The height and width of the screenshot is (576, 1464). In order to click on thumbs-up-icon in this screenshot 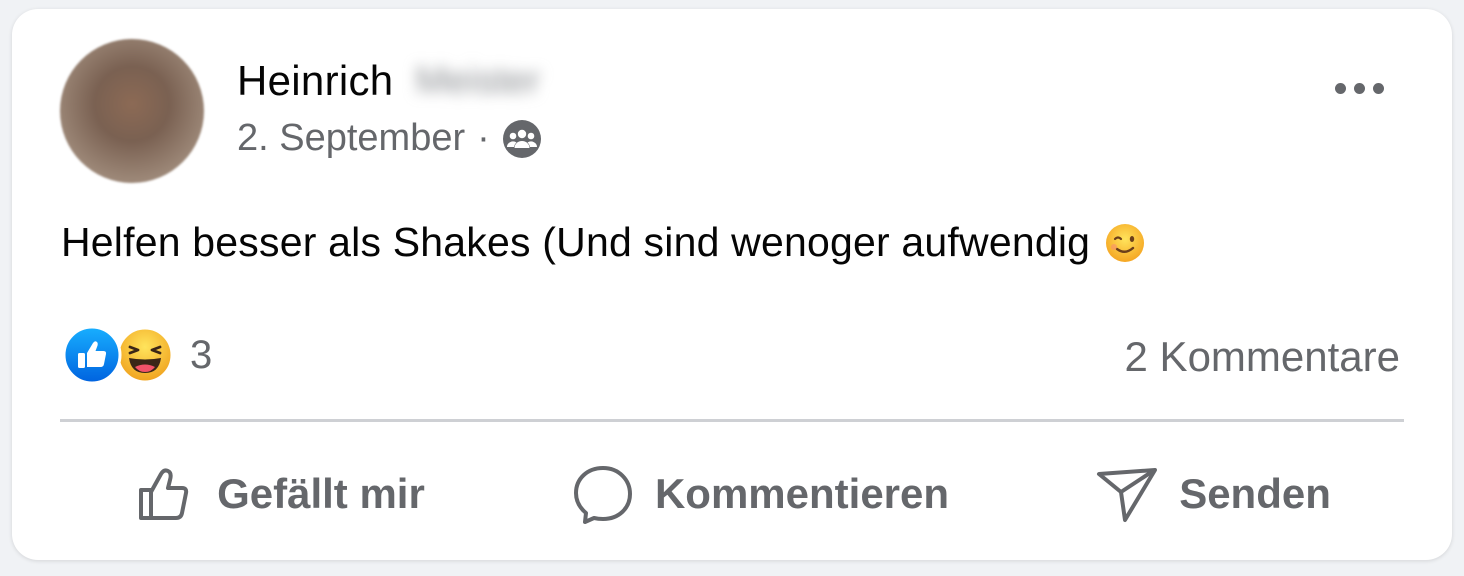, I will do `click(164, 494)`.